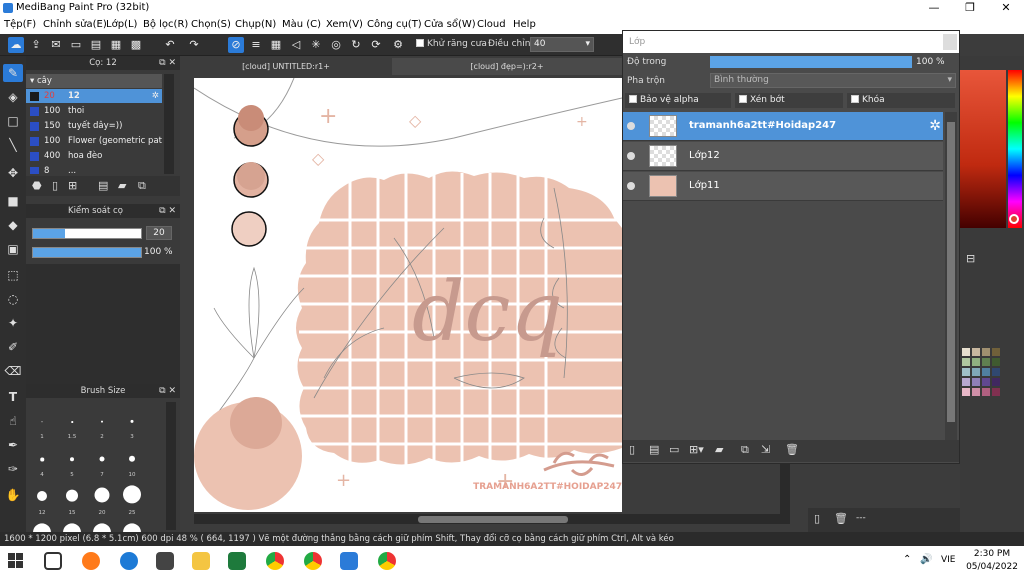 Image resolution: width=1024 pixels, height=576 pixels. I want to click on brush-item: 150 tuyết dây=)), so click(94, 126).